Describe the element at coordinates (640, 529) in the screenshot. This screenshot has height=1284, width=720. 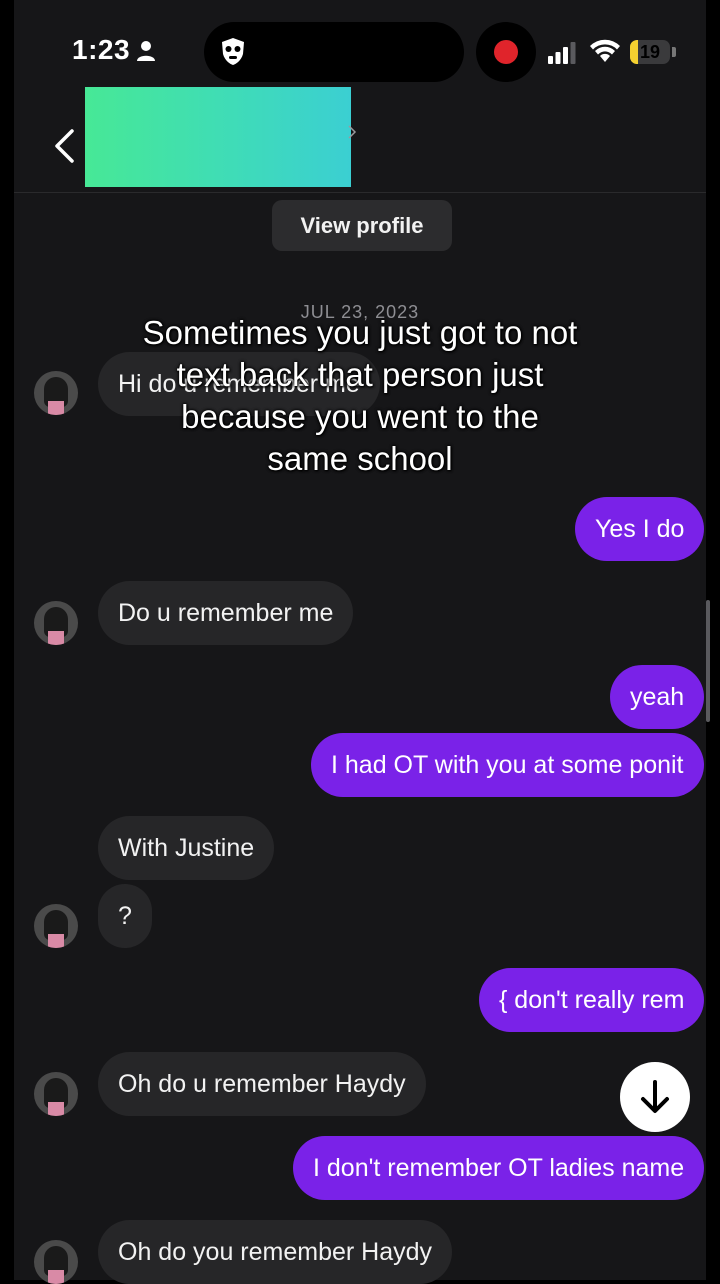
I see `outgoing-message: Yes I do` at that location.